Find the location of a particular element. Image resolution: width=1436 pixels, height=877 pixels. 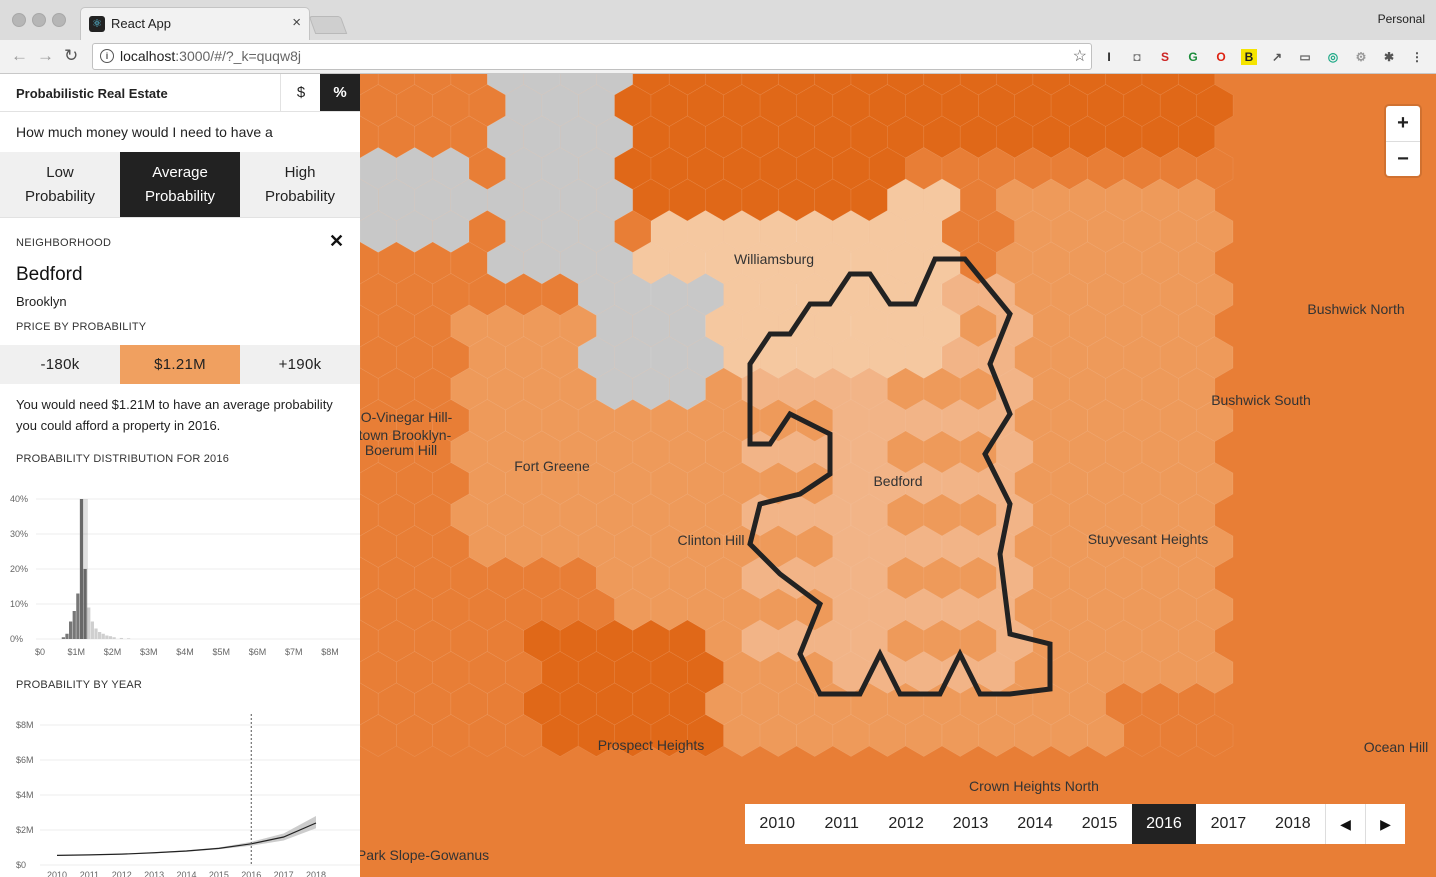

year-button-2016: 2016 is located at coordinates (1164, 824).